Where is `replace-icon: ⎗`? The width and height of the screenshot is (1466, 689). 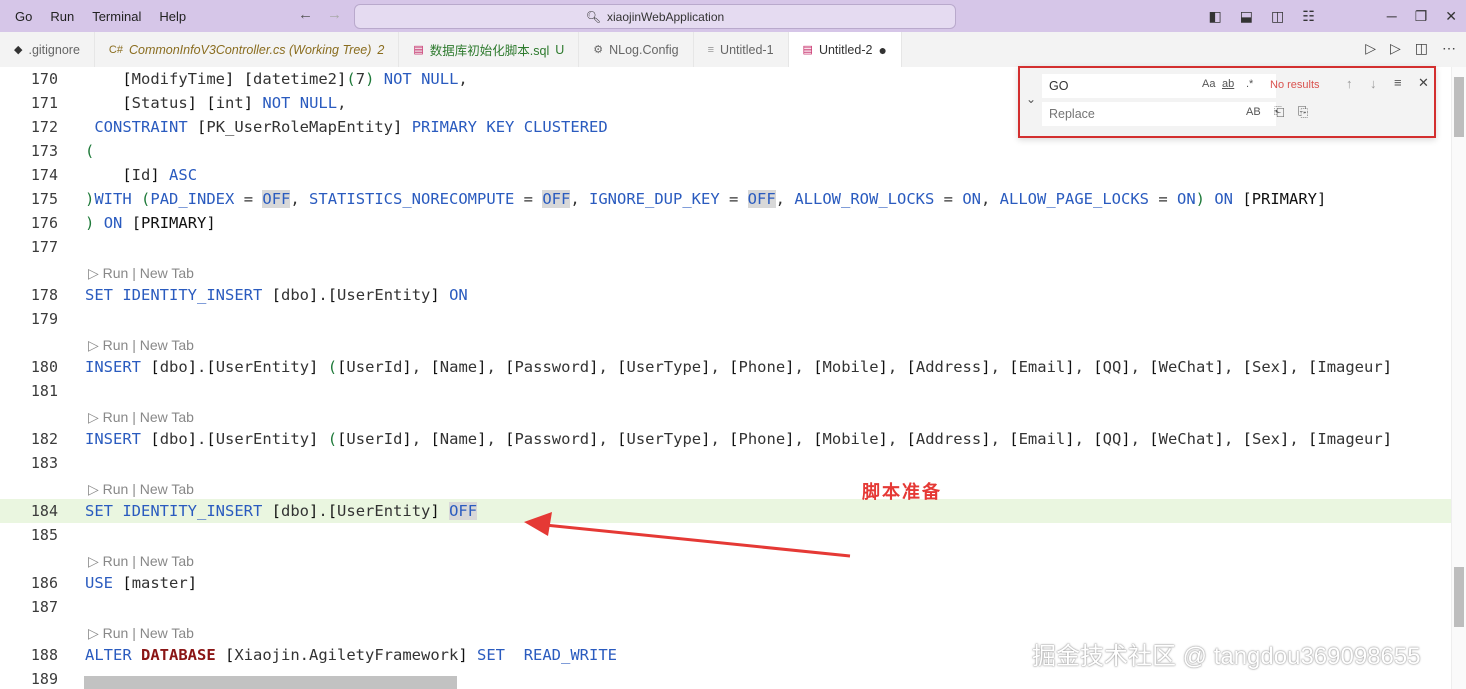 replace-icon: ⎗ is located at coordinates (1279, 112).